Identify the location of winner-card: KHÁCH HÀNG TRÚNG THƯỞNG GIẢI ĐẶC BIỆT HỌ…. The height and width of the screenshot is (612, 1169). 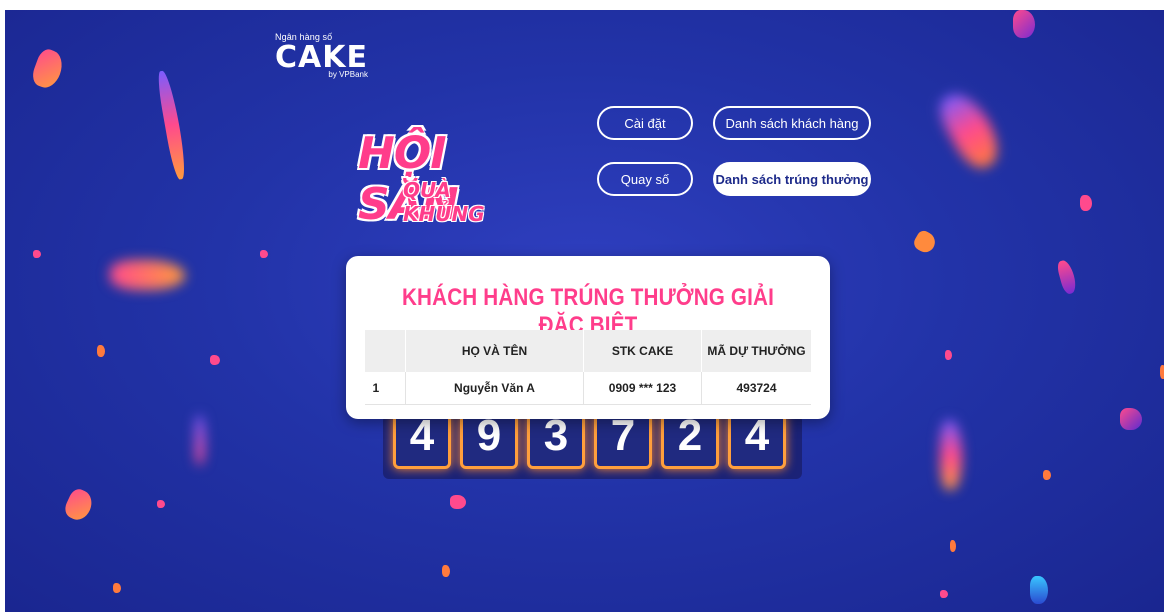
(588, 337).